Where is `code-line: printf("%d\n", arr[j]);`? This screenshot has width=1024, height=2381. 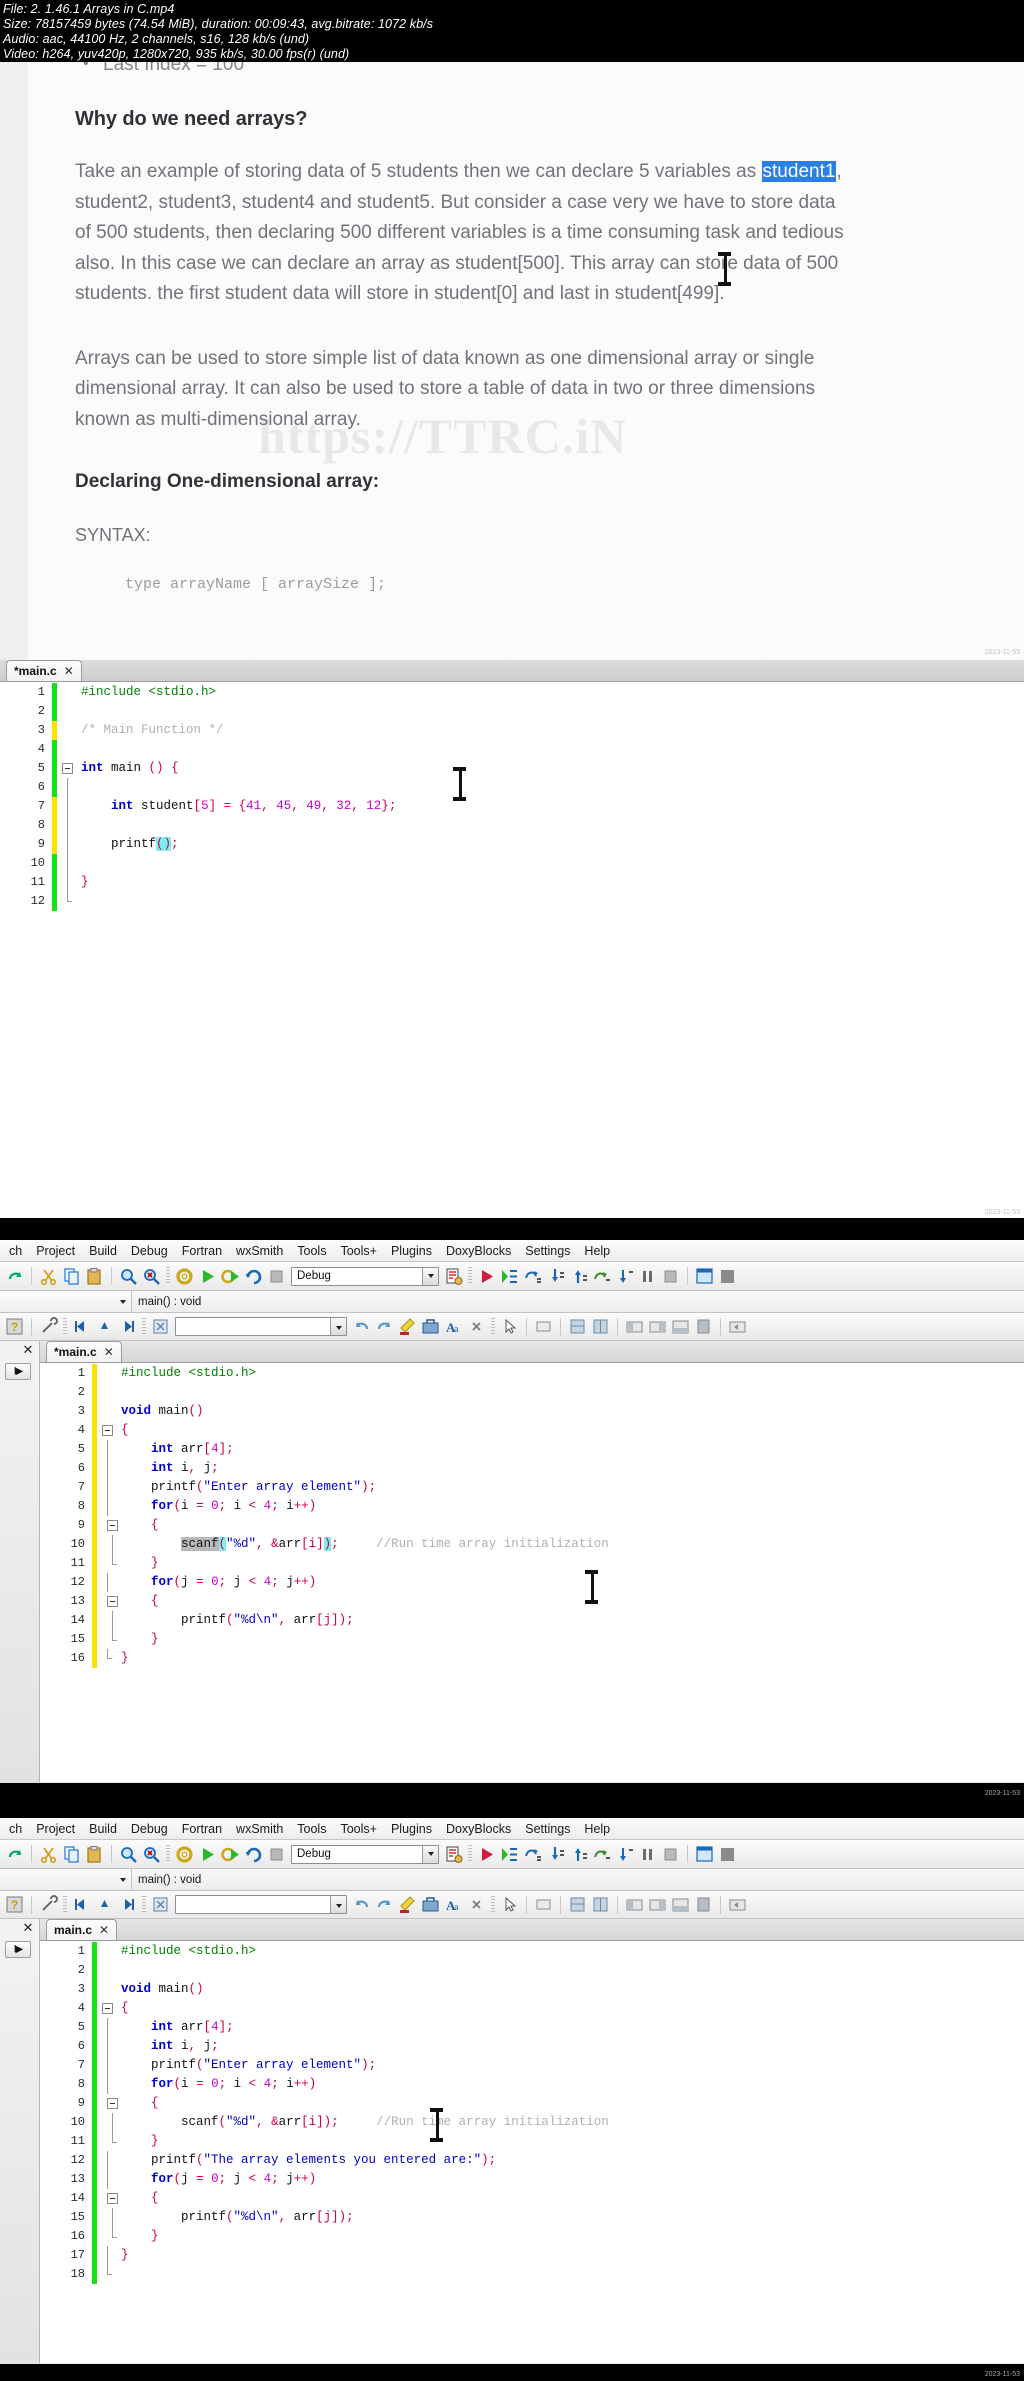 code-line: printf("%d\n", arr[j]); is located at coordinates (572, 1620).